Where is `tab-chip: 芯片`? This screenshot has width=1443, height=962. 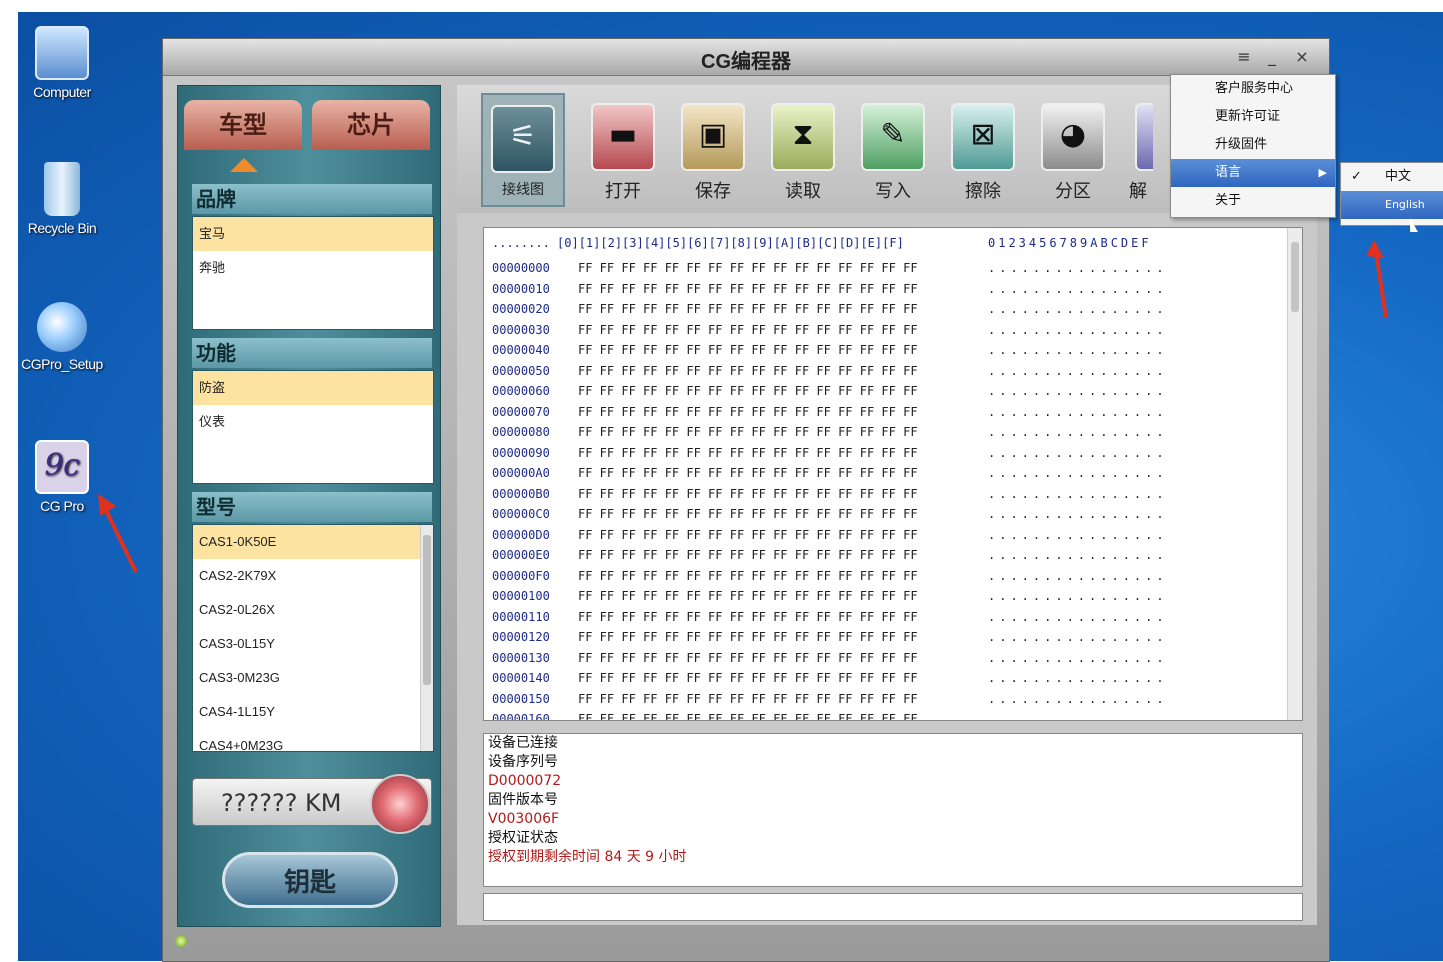
tab-chip: 芯片 is located at coordinates (371, 125).